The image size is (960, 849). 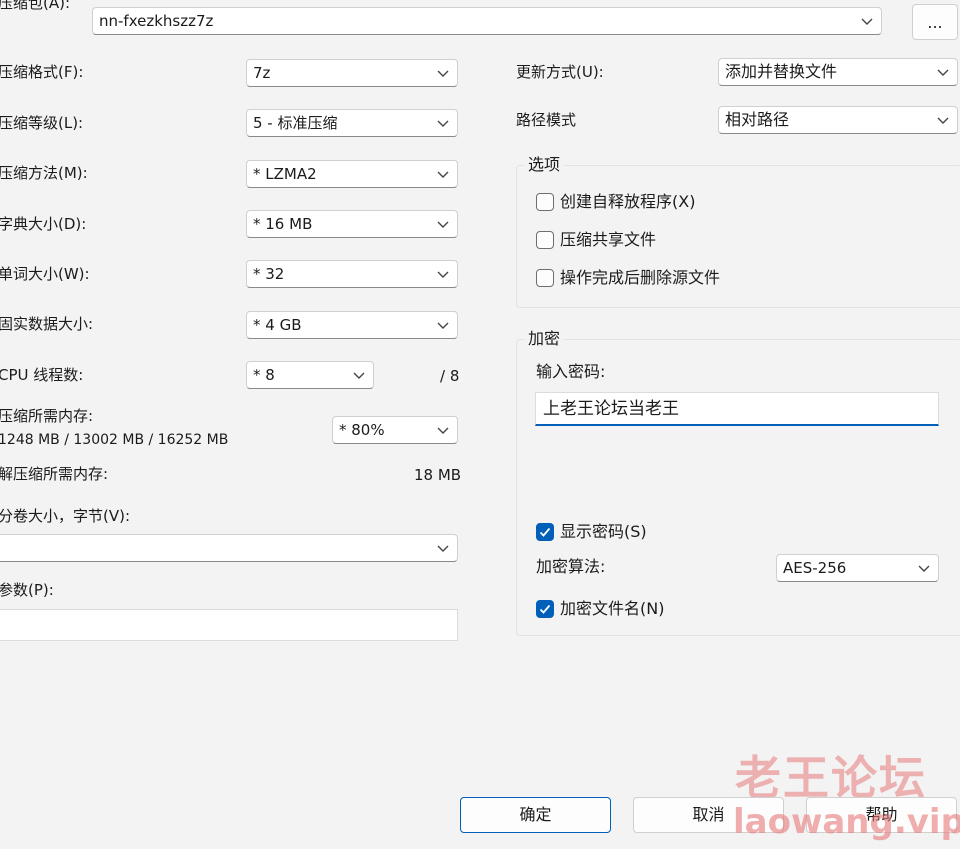 I want to click on threads-max: / 8, so click(x=450, y=376).